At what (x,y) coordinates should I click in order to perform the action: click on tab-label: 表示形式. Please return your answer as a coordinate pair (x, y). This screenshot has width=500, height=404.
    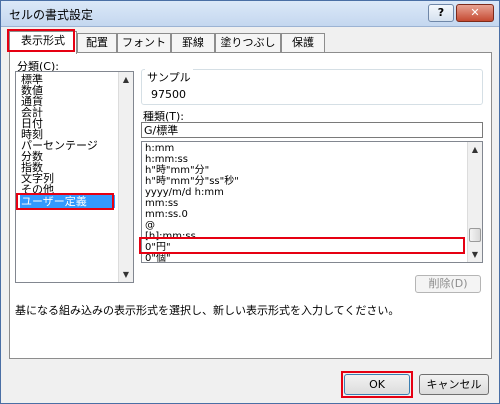
    Looking at the image, I should click on (43, 40).